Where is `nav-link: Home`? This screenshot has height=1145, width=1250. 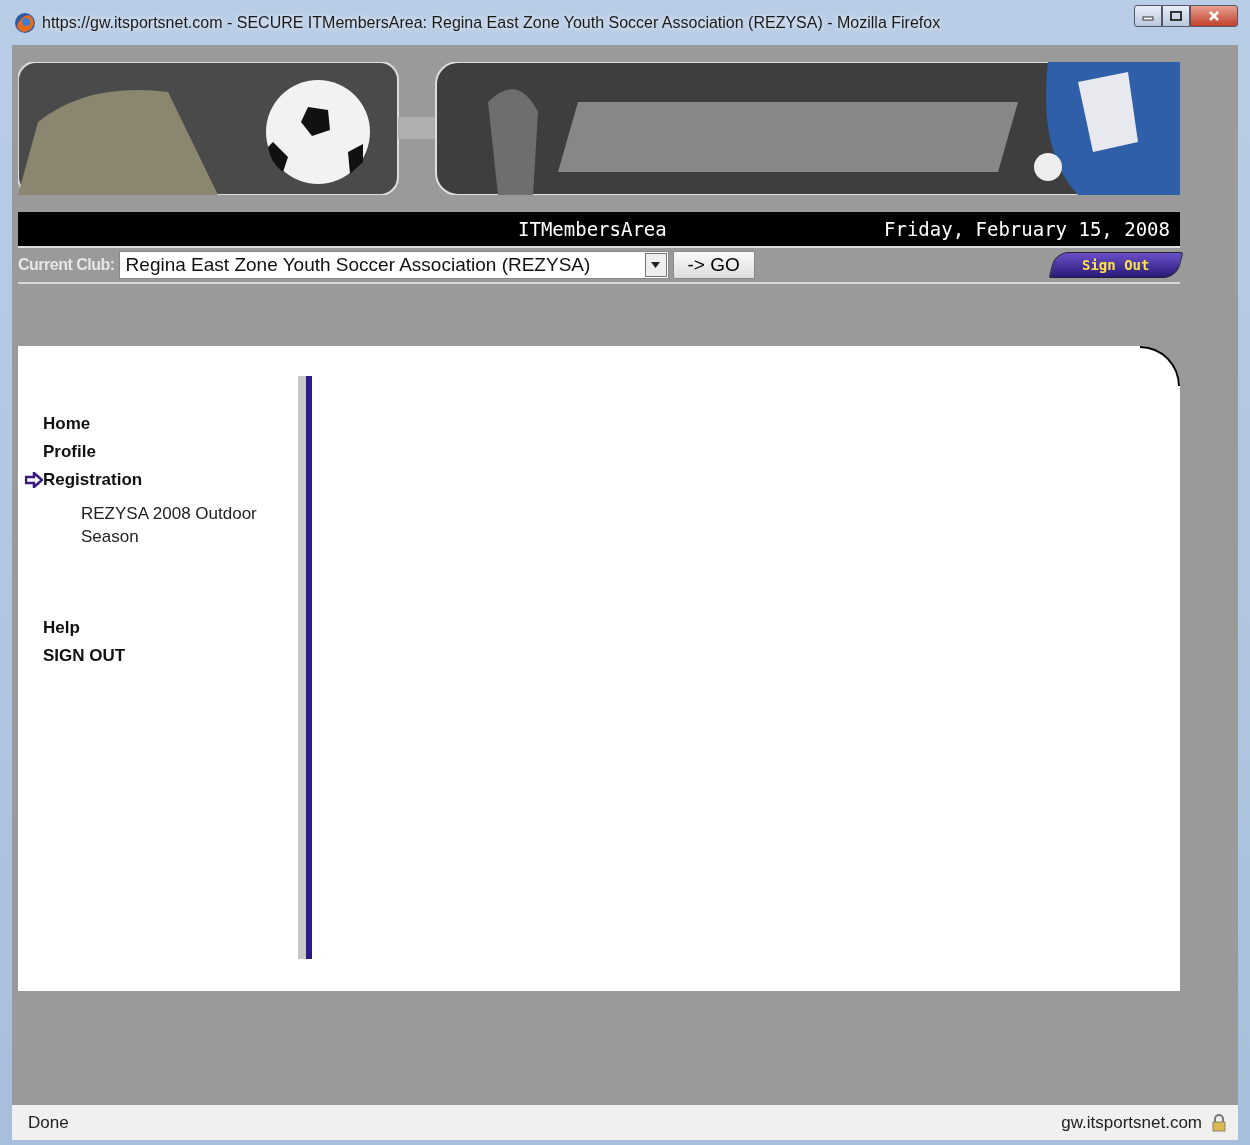 nav-link: Home is located at coordinates (161, 424).